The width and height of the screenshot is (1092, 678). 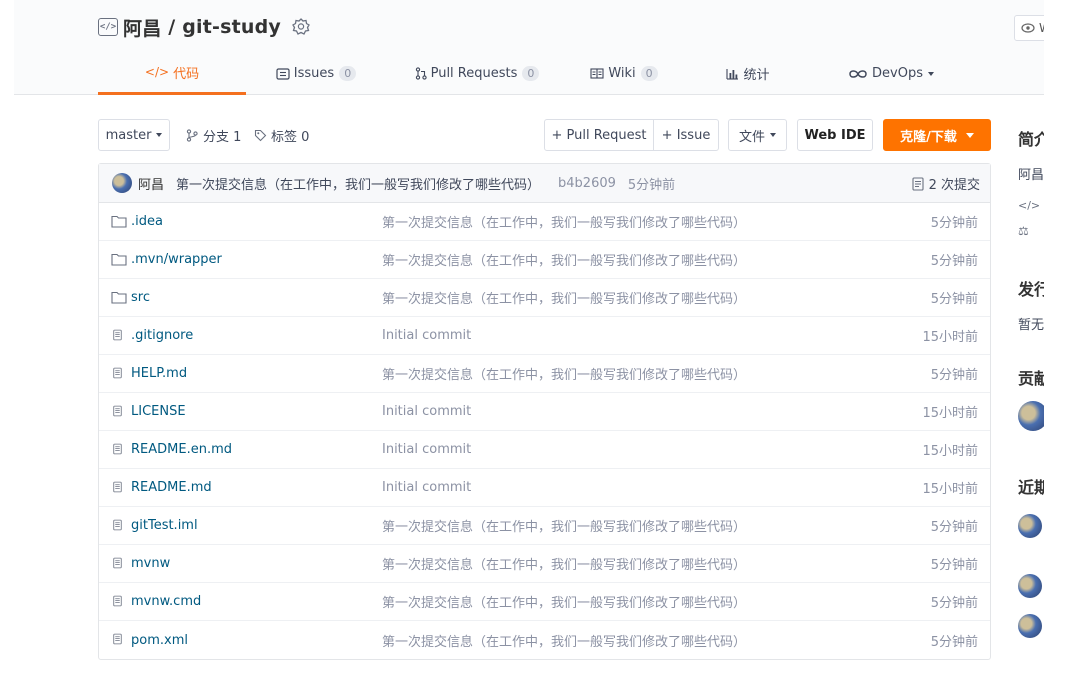 I want to click on file-name-link: src, so click(x=140, y=297).